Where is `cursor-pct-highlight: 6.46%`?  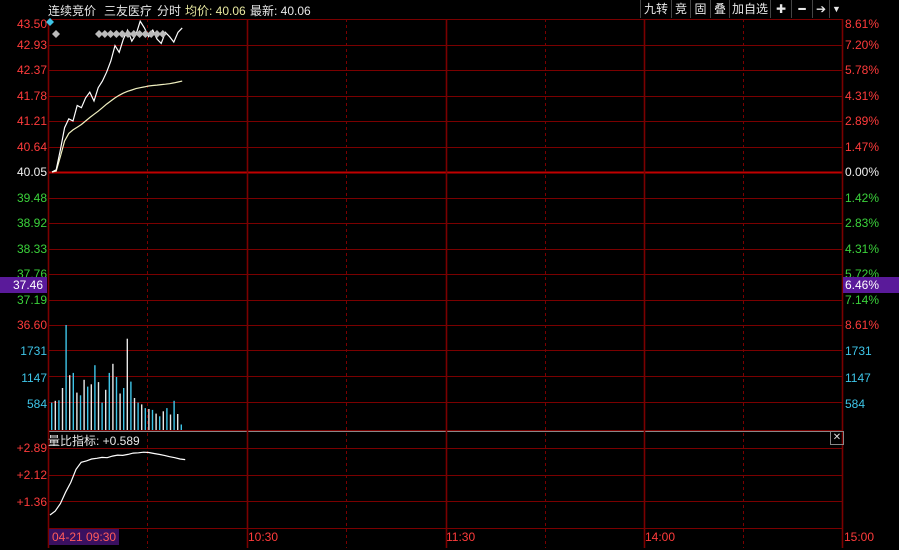 cursor-pct-highlight: 6.46% is located at coordinates (871, 285).